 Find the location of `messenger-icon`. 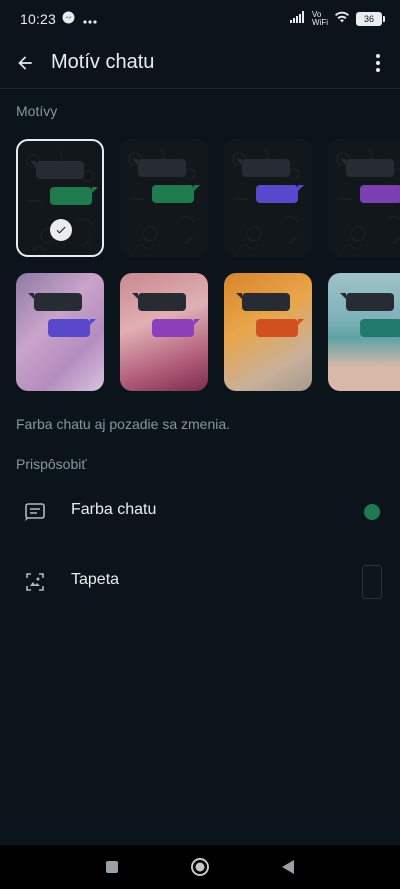

messenger-icon is located at coordinates (68, 20).